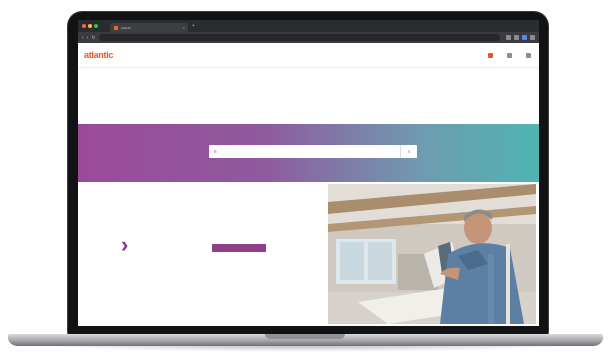 This screenshot has width=611, height=355. I want to click on tab-close-icon: ×, so click(184, 27).